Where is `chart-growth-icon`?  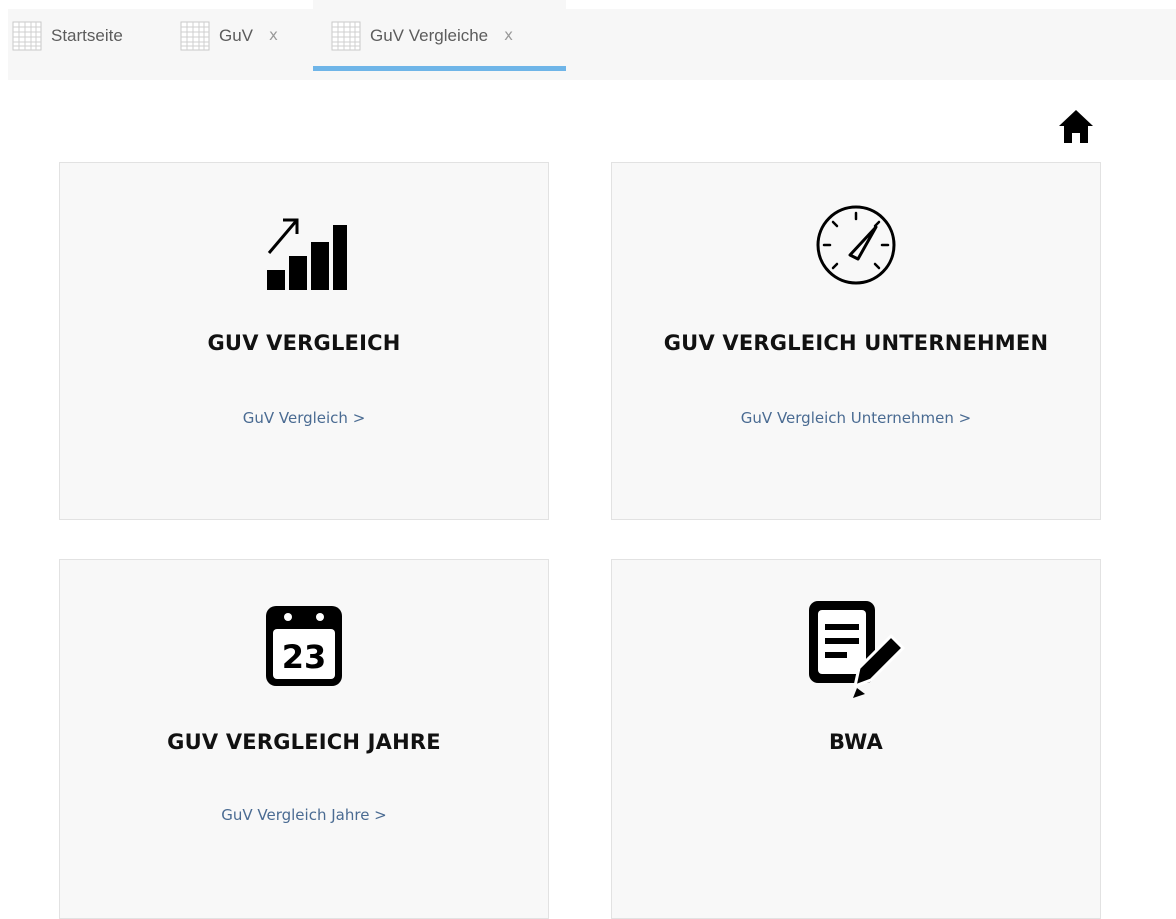 chart-growth-icon is located at coordinates (304, 255).